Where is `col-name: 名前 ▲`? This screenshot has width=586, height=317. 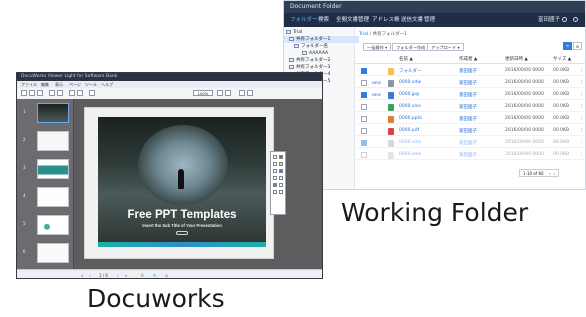 col-name: 名前 ▲ is located at coordinates (406, 59).